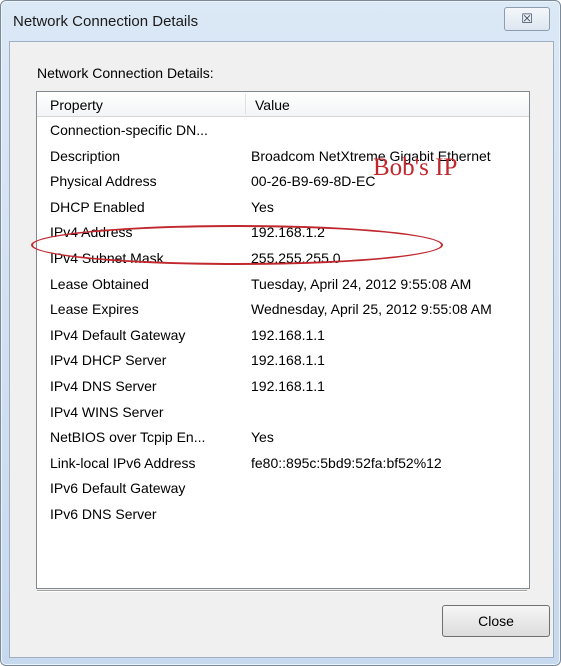  Describe the element at coordinates (94, 309) in the screenshot. I see `property-cell: Lease Expires` at that location.